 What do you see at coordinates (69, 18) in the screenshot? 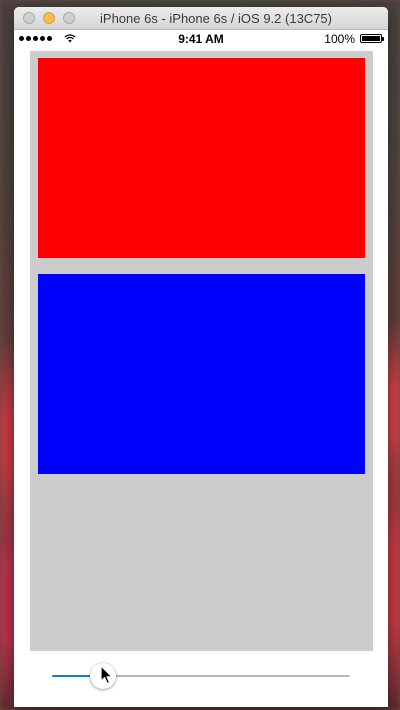
I see `zoom-window-button` at bounding box center [69, 18].